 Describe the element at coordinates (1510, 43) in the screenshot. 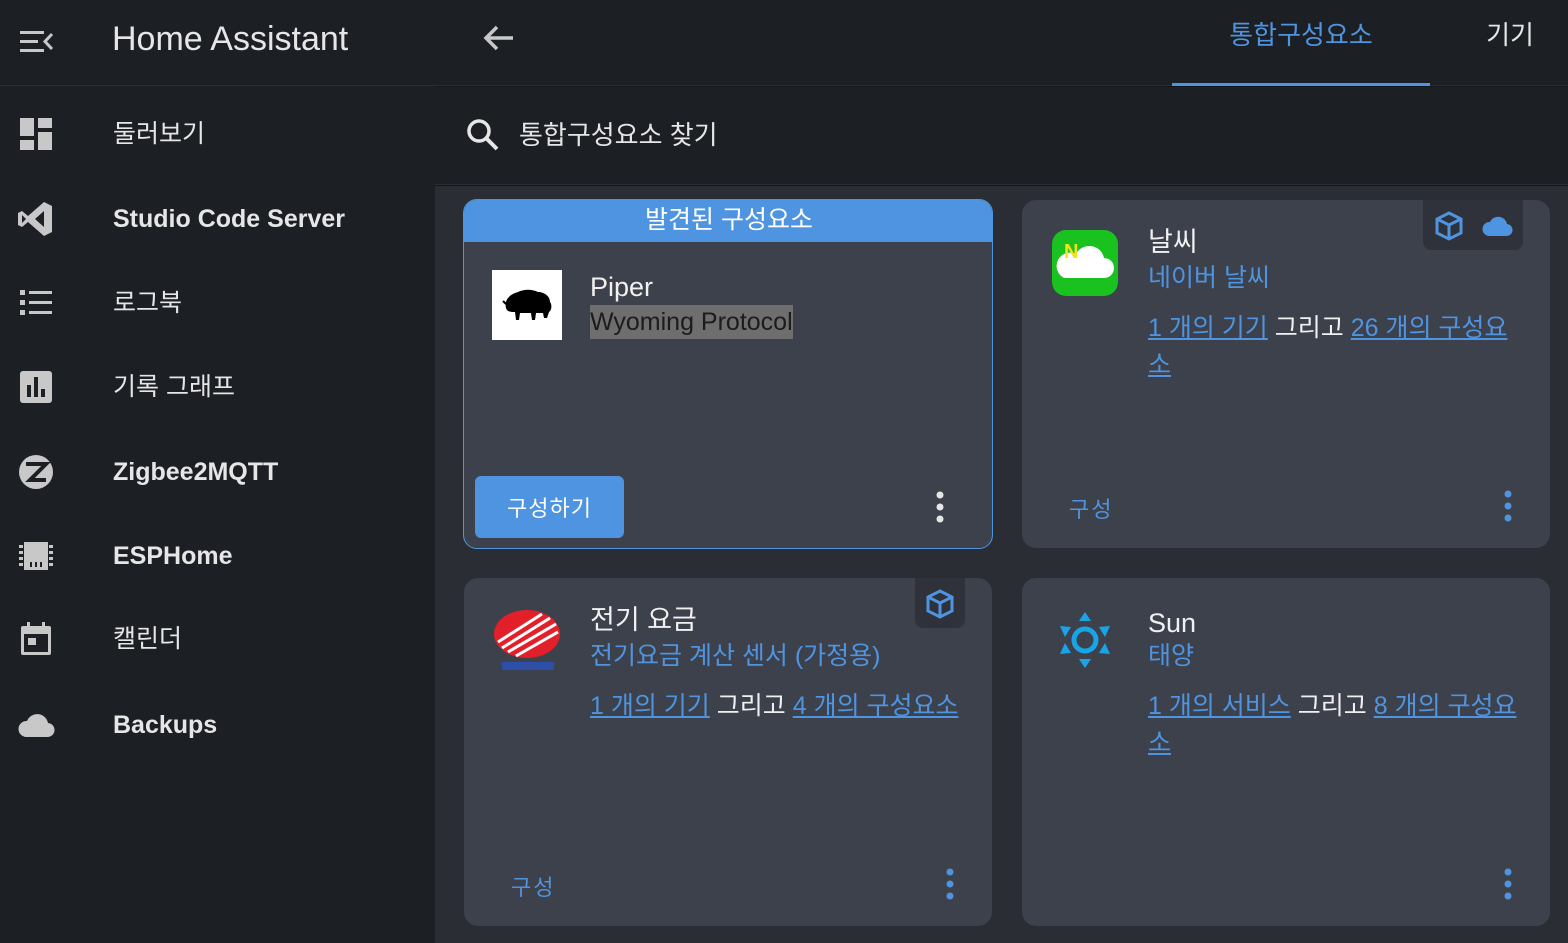

I see `tab-devices: 기기` at that location.